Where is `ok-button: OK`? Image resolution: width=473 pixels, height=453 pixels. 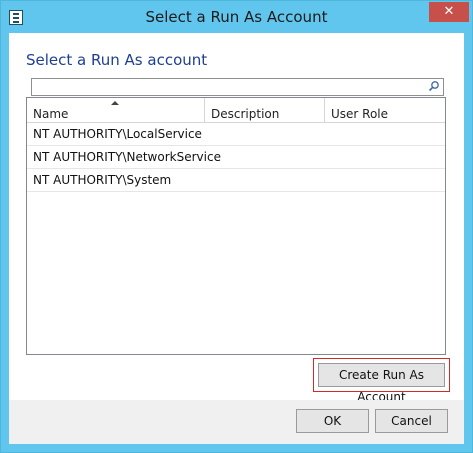 ok-button: OK is located at coordinates (332, 421).